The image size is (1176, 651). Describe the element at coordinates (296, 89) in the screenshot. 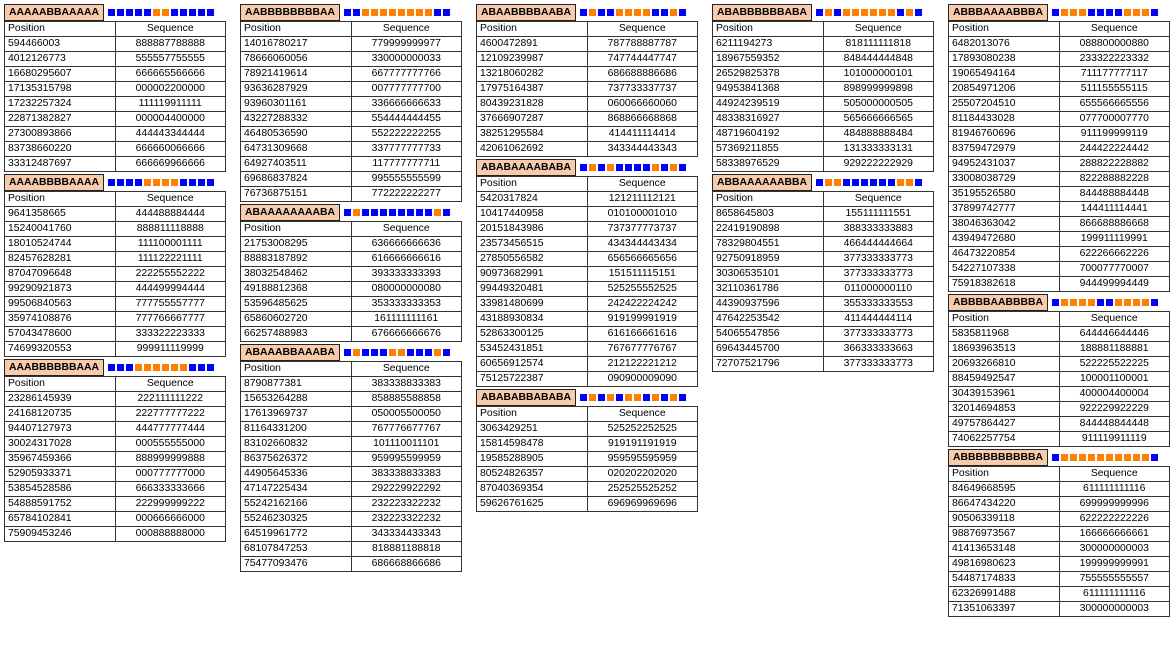

I see `position-cell: 93636287929` at that location.